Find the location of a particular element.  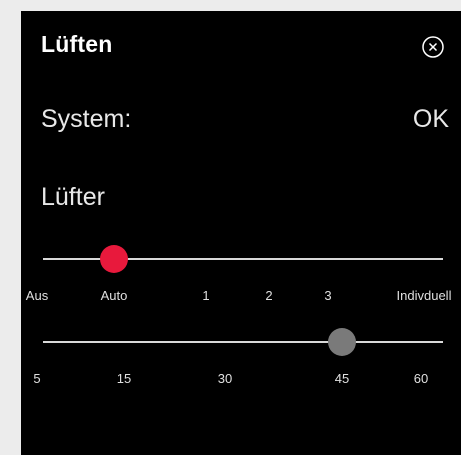

close-button is located at coordinates (433, 47).